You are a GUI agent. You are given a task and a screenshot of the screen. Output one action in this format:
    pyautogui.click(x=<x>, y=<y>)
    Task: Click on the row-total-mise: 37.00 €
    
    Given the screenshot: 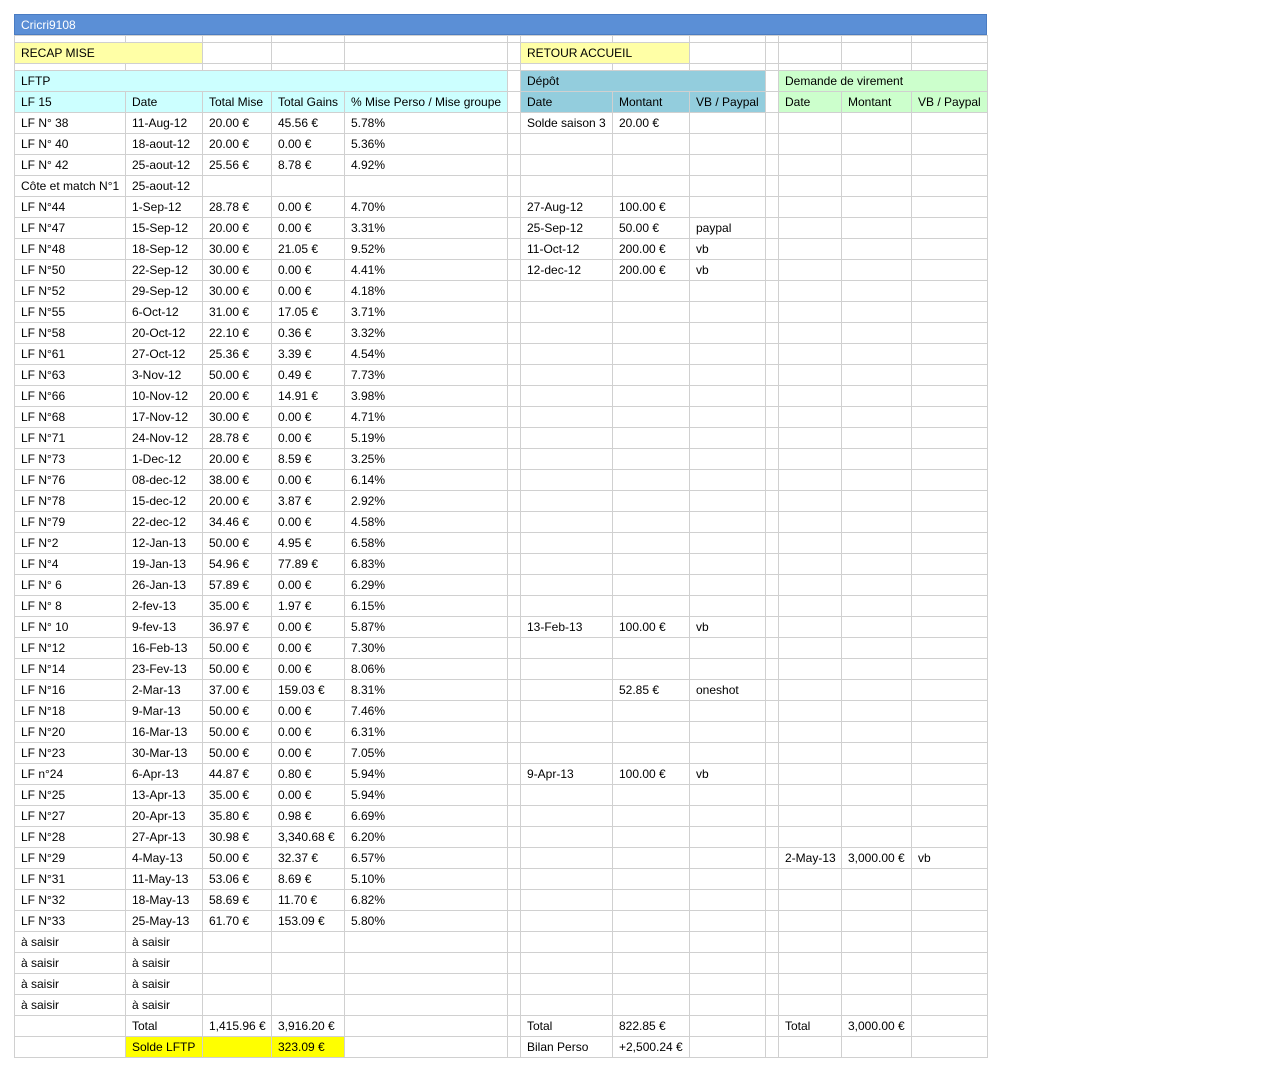 What is the action you would take?
    pyautogui.click(x=237, y=690)
    